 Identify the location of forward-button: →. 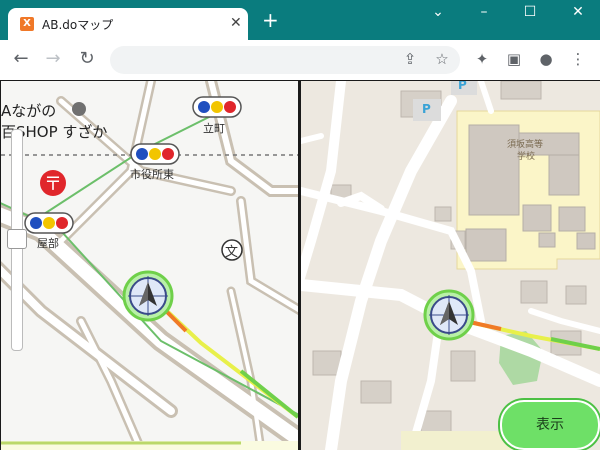
(53, 58).